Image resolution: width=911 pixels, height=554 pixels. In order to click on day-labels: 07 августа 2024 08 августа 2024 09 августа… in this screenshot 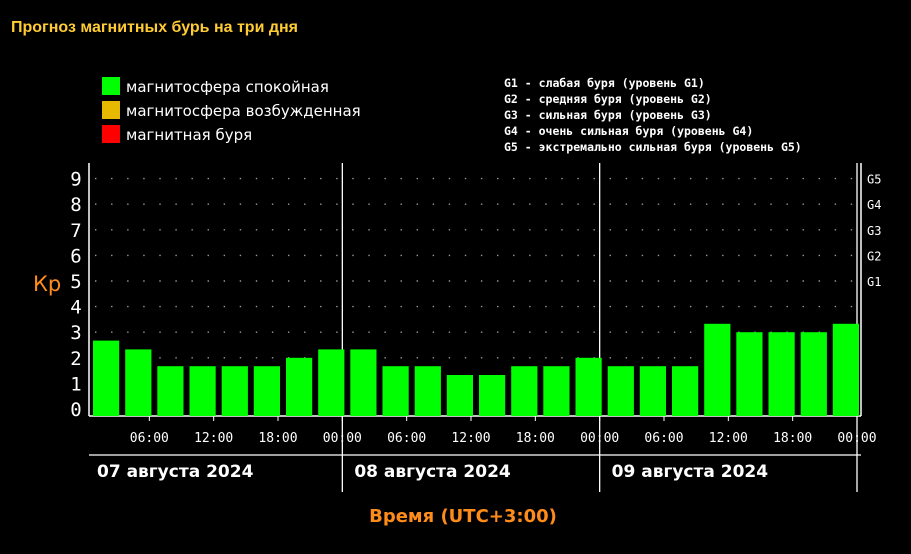, I will do `click(432, 472)`.